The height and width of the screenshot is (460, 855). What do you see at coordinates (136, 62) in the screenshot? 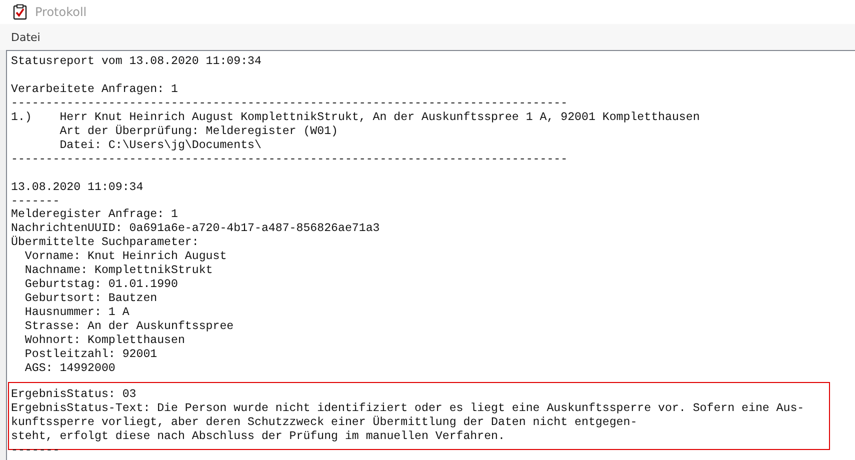
I see `report-line: Statusreport vom 13.08.2020 11:09:34` at bounding box center [136, 62].